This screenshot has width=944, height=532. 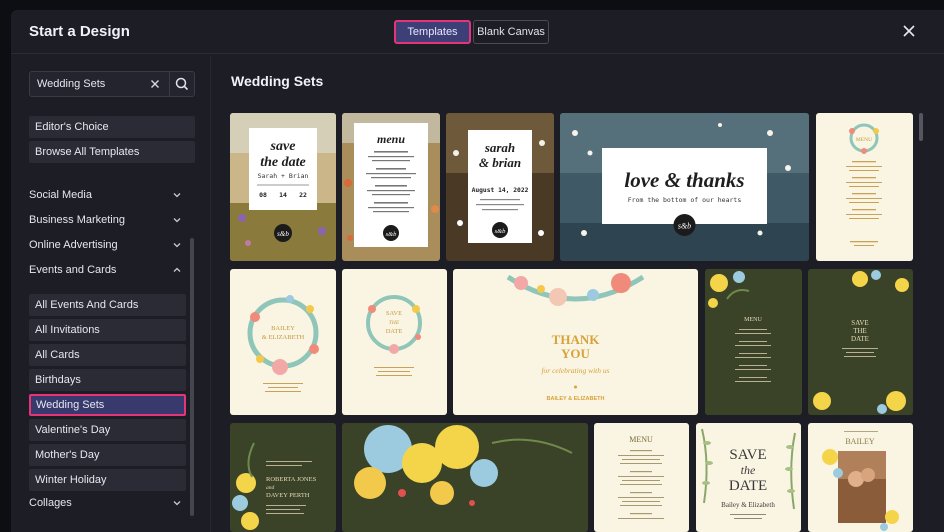 I want to click on template-sarah-brian-photo: sarah & brian August 14, 2022 s&b, so click(x=500, y=187).